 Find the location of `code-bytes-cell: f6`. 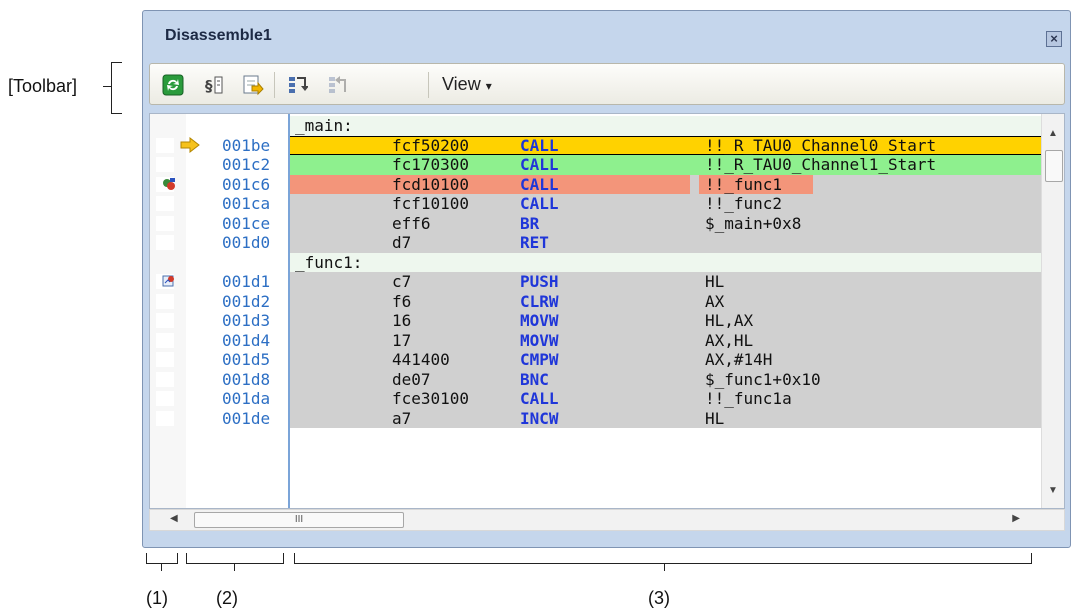

code-bytes-cell: f6 is located at coordinates (402, 301).